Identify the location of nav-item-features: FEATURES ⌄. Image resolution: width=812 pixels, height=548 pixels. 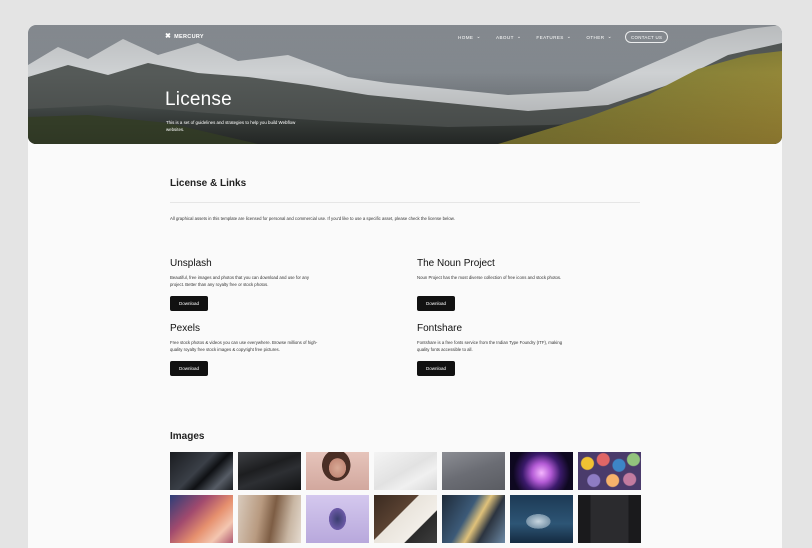
(553, 37).